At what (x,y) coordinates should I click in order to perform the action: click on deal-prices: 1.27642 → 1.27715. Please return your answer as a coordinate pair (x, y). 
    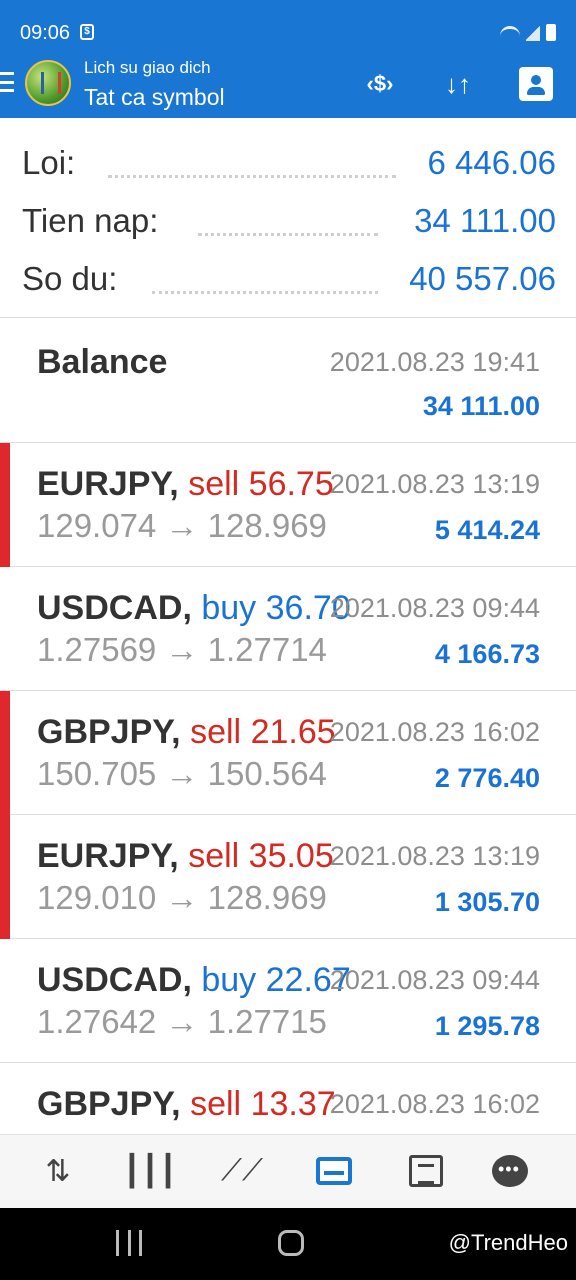
    Looking at the image, I should click on (182, 1021).